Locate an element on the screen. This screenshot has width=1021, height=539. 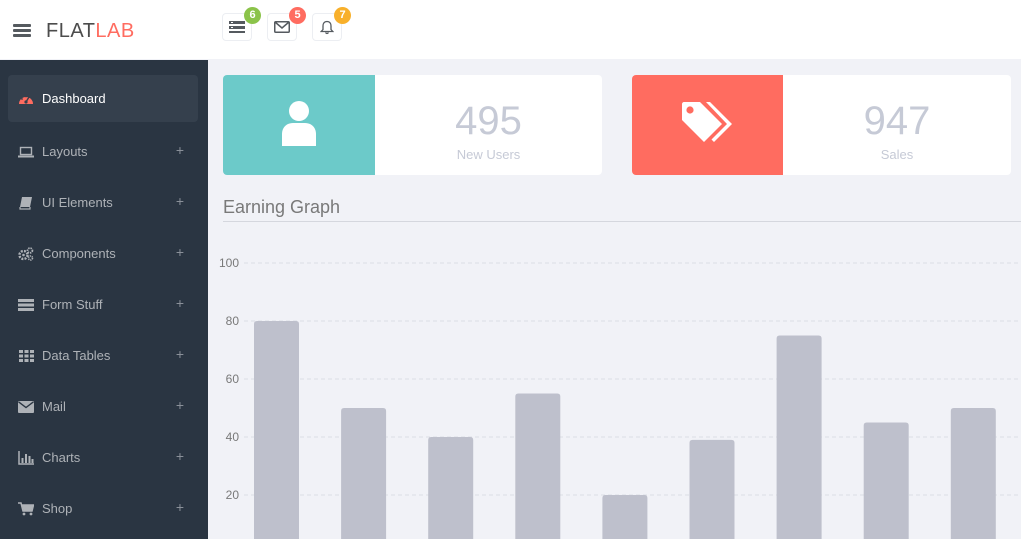
user-icon is located at coordinates (299, 125).